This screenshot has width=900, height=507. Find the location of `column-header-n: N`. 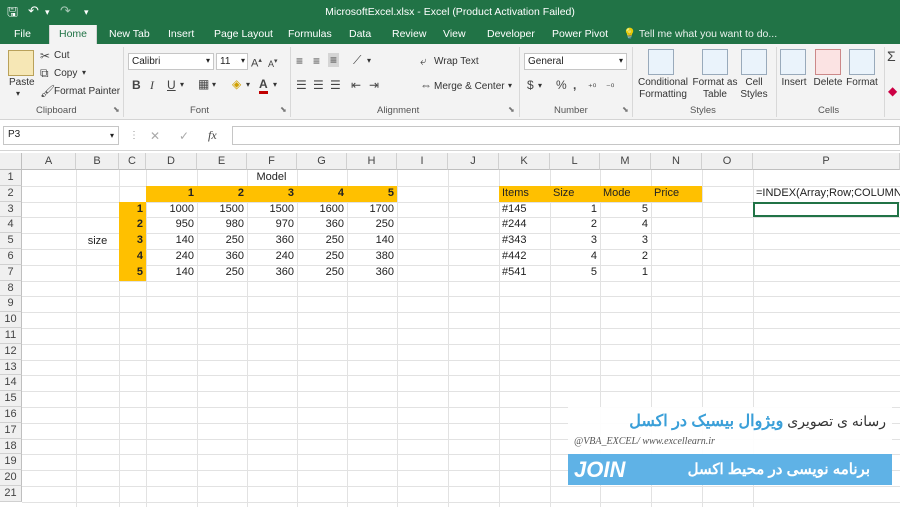

column-header-n: N is located at coordinates (676, 161).